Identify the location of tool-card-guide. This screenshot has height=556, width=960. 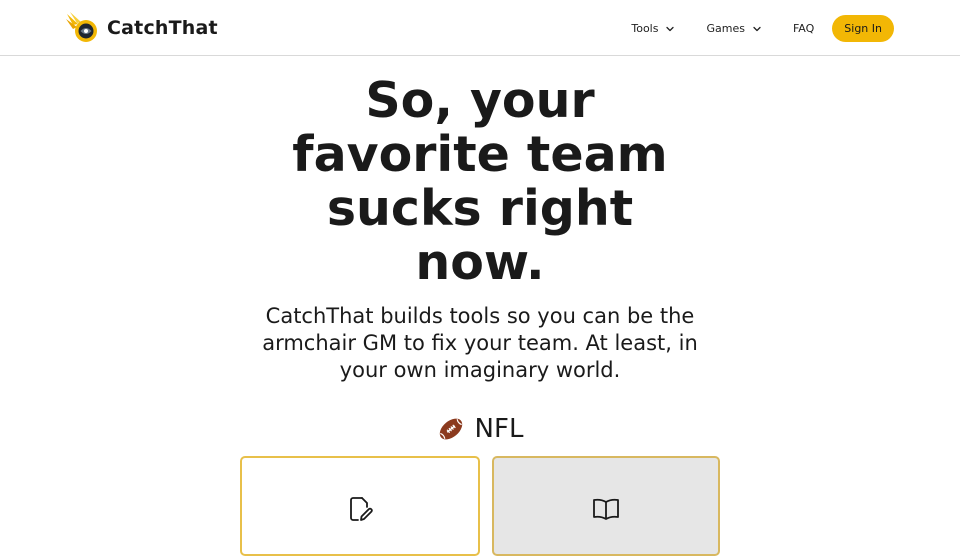
(606, 506).